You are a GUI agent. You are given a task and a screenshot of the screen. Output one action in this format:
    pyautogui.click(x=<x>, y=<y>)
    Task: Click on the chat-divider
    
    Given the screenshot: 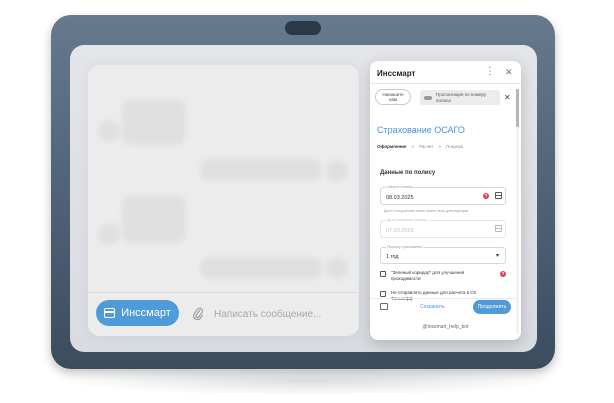 What is the action you would take?
    pyautogui.click(x=223, y=292)
    